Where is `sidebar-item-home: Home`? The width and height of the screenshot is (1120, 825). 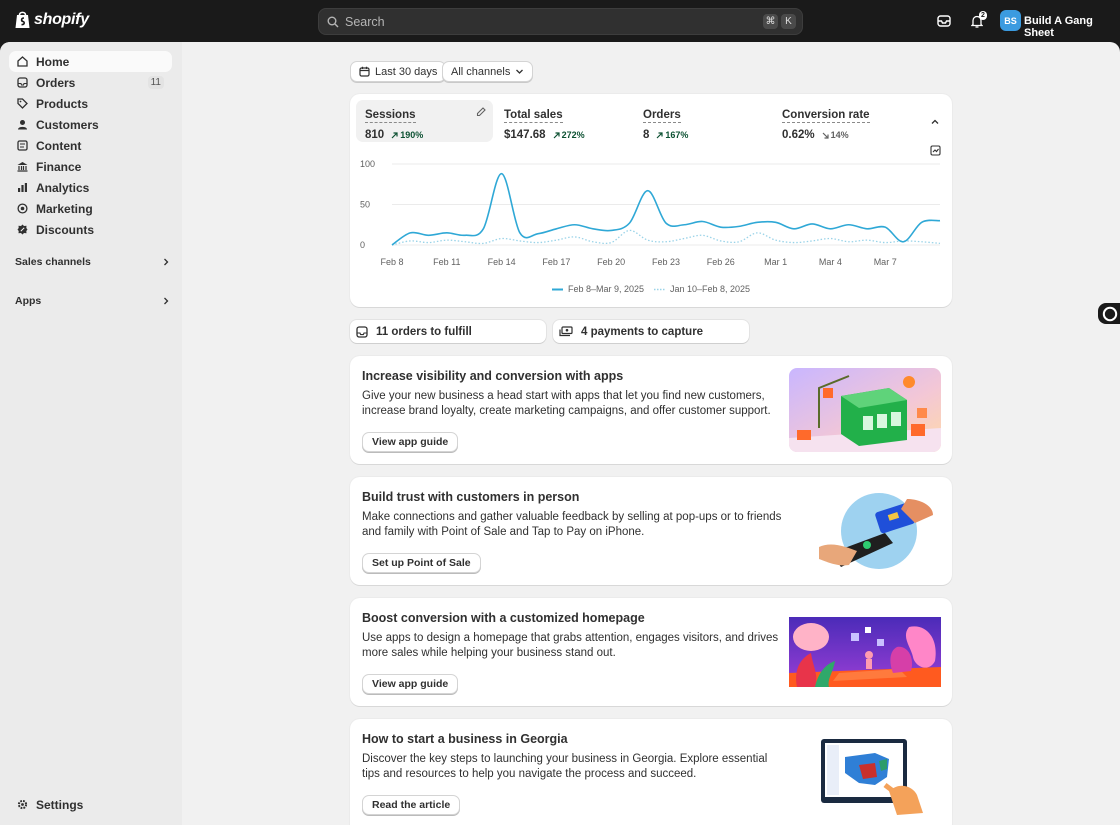 sidebar-item-home: Home is located at coordinates (90, 61).